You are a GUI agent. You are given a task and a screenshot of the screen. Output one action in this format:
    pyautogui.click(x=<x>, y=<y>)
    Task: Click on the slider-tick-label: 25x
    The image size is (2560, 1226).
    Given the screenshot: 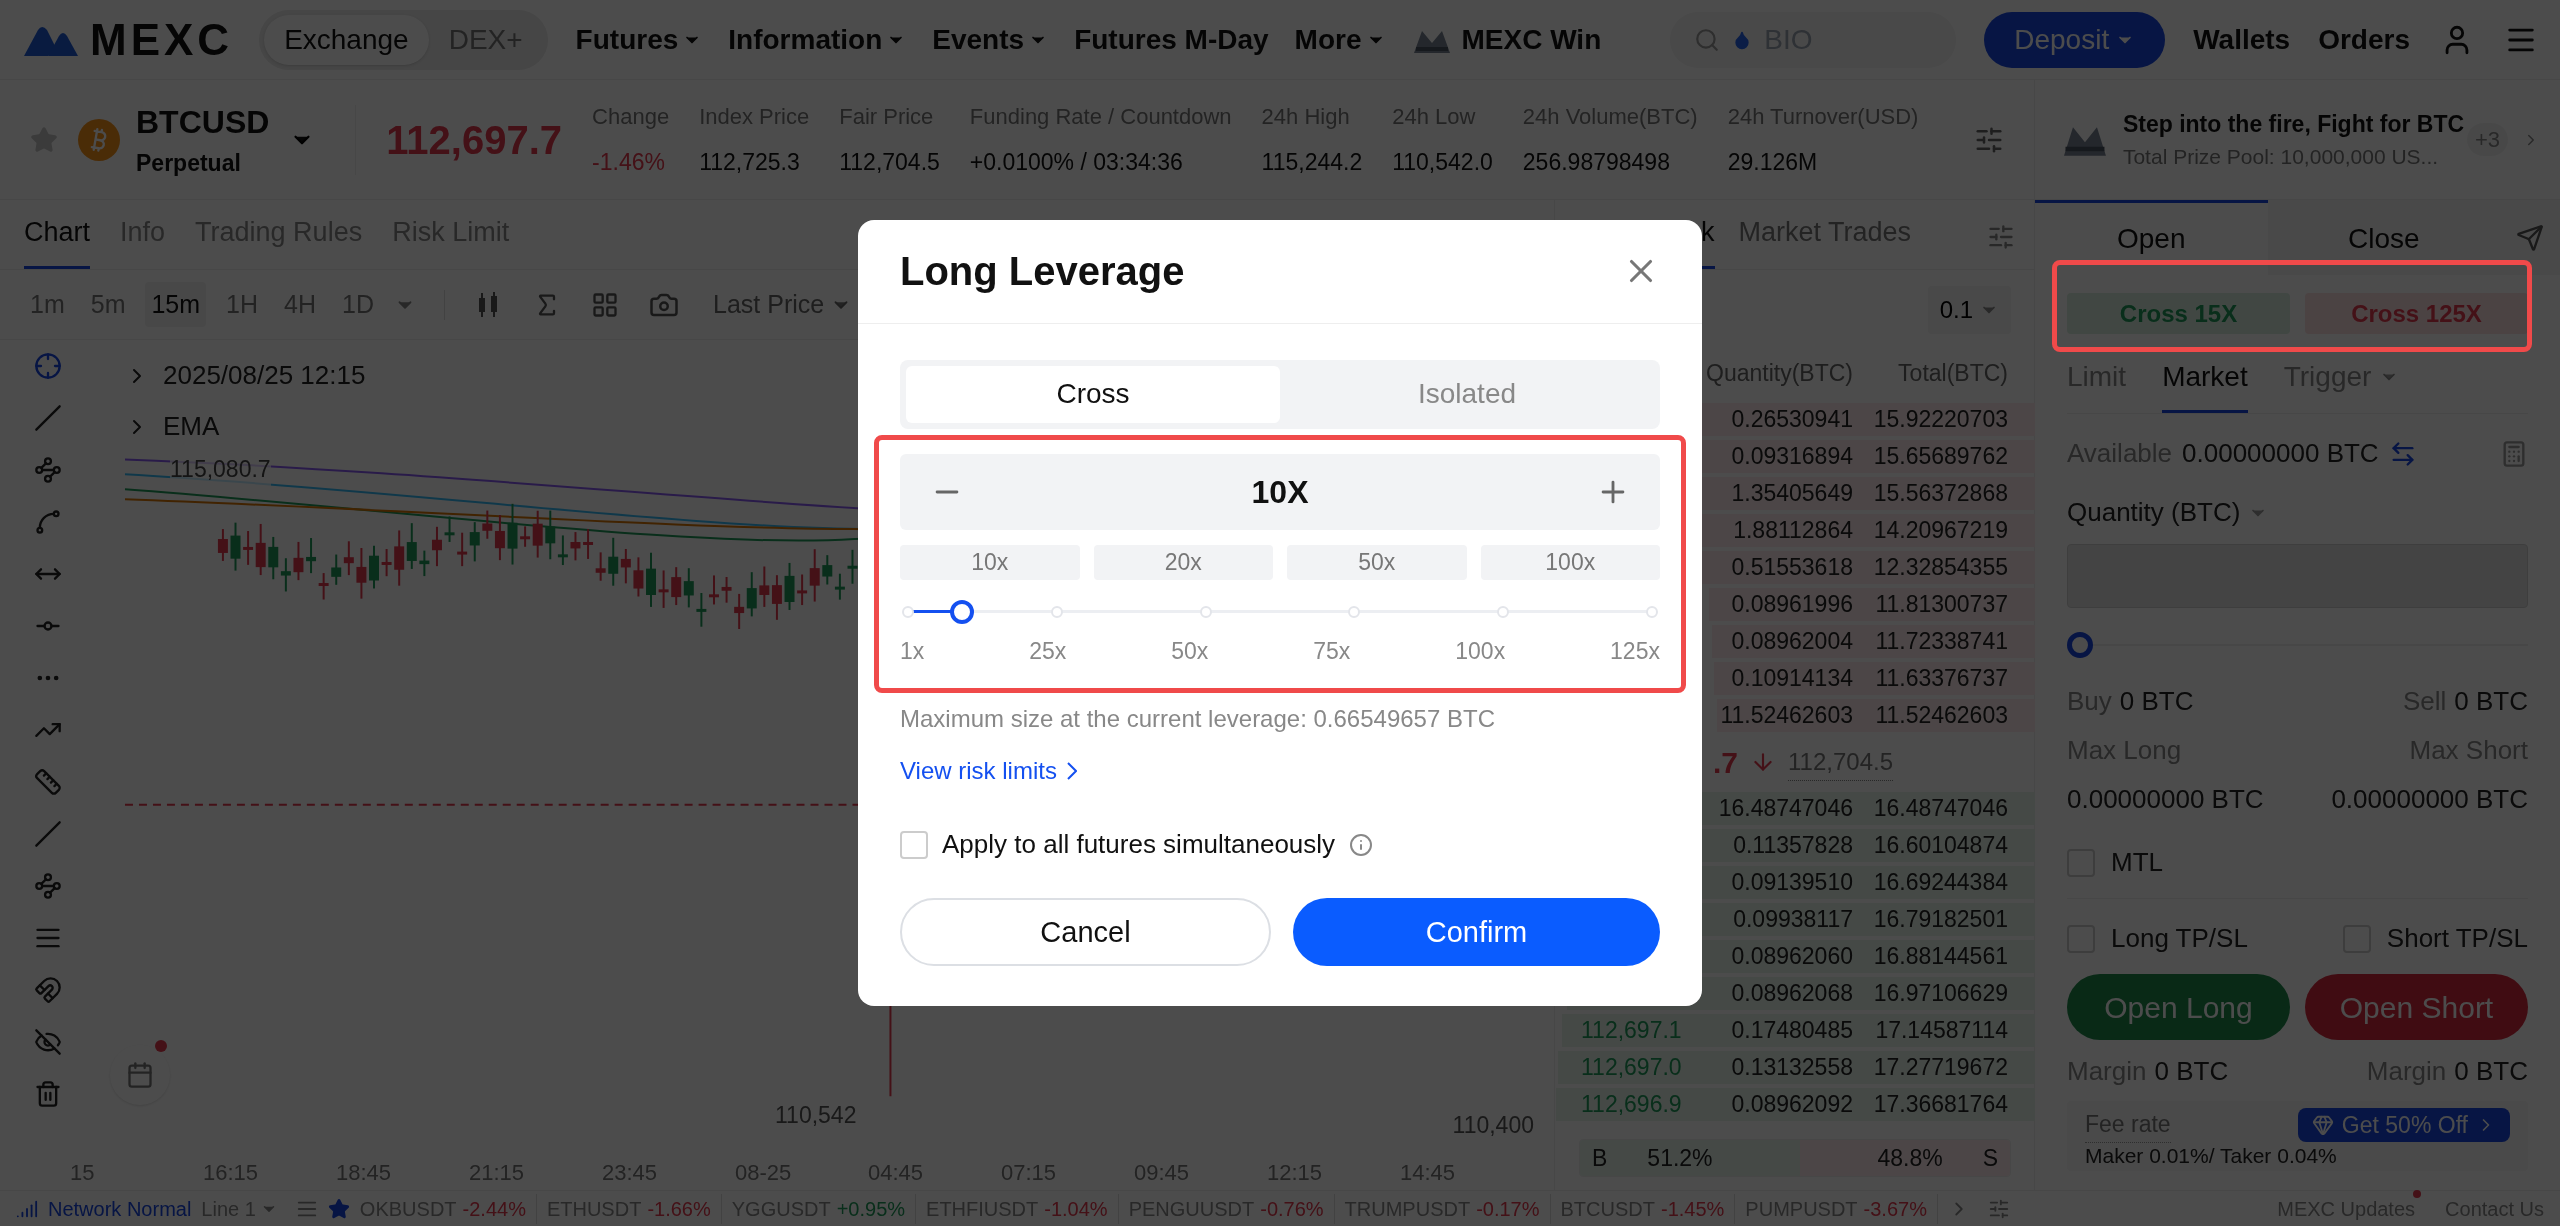 What is the action you would take?
    pyautogui.click(x=1048, y=651)
    